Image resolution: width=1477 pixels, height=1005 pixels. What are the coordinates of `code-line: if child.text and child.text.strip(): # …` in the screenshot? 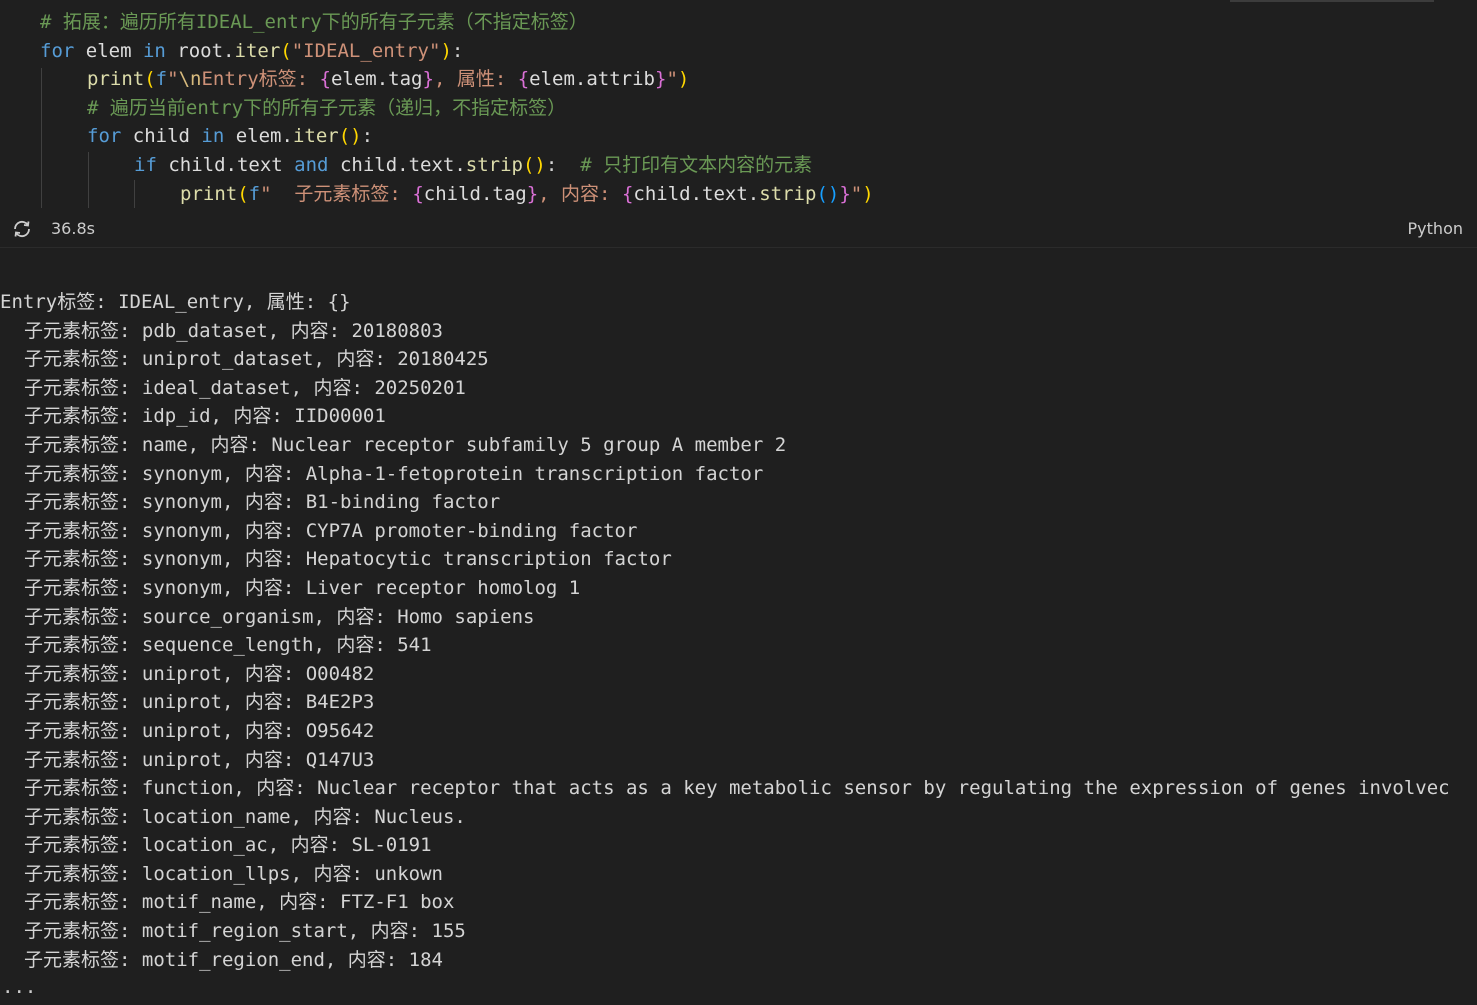 It's located at (738, 165).